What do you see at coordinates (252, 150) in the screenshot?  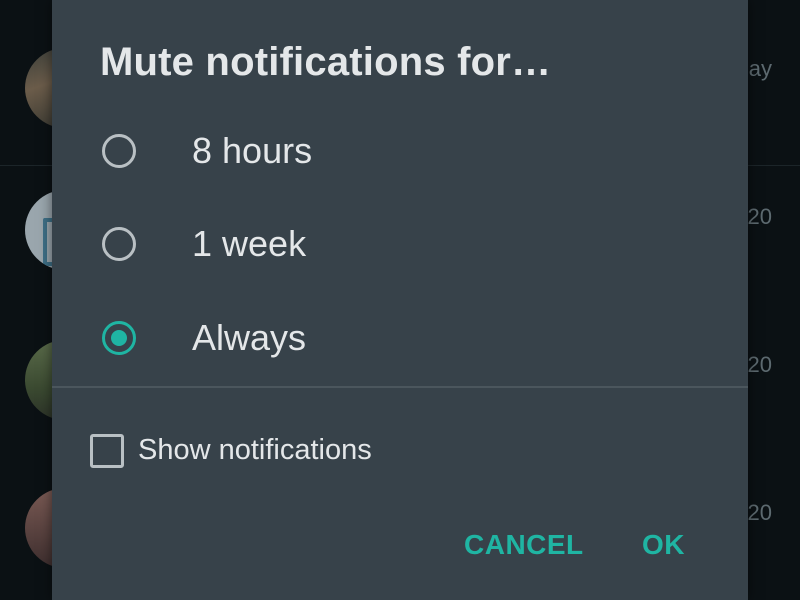 I see `option-label: 8 hours` at bounding box center [252, 150].